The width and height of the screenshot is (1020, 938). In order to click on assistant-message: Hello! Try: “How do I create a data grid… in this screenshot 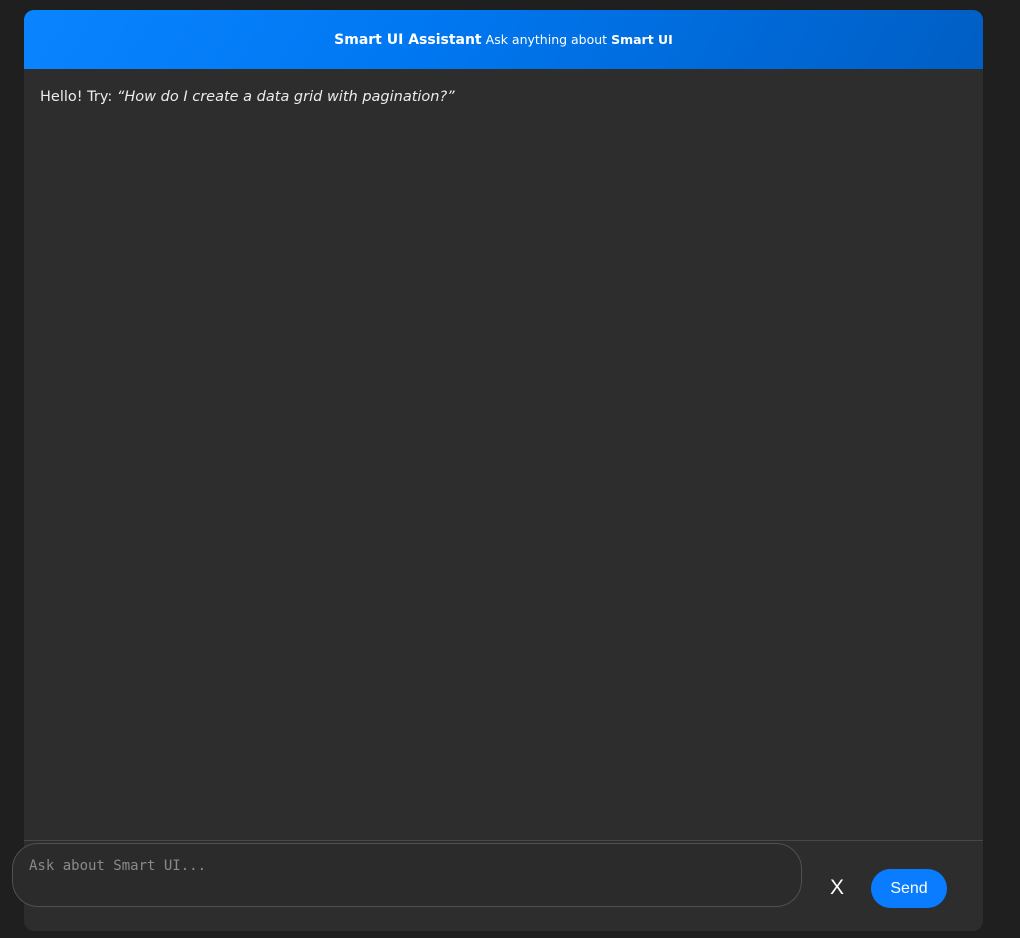, I will do `click(503, 97)`.